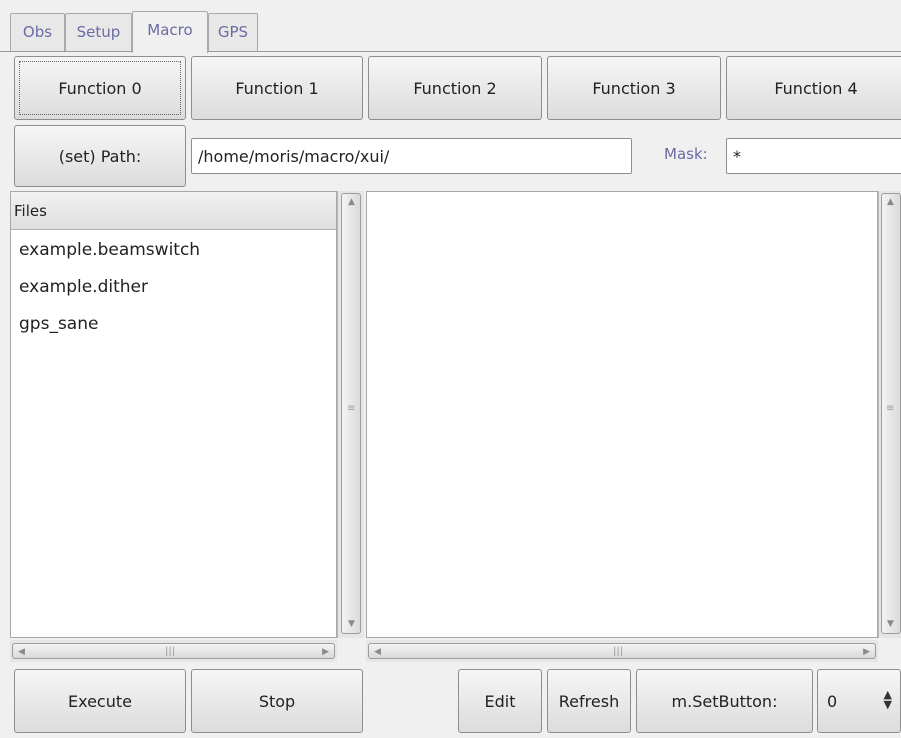  I want to click on files-vscroll-thumb: ▲ ≡ ▼, so click(351, 413).